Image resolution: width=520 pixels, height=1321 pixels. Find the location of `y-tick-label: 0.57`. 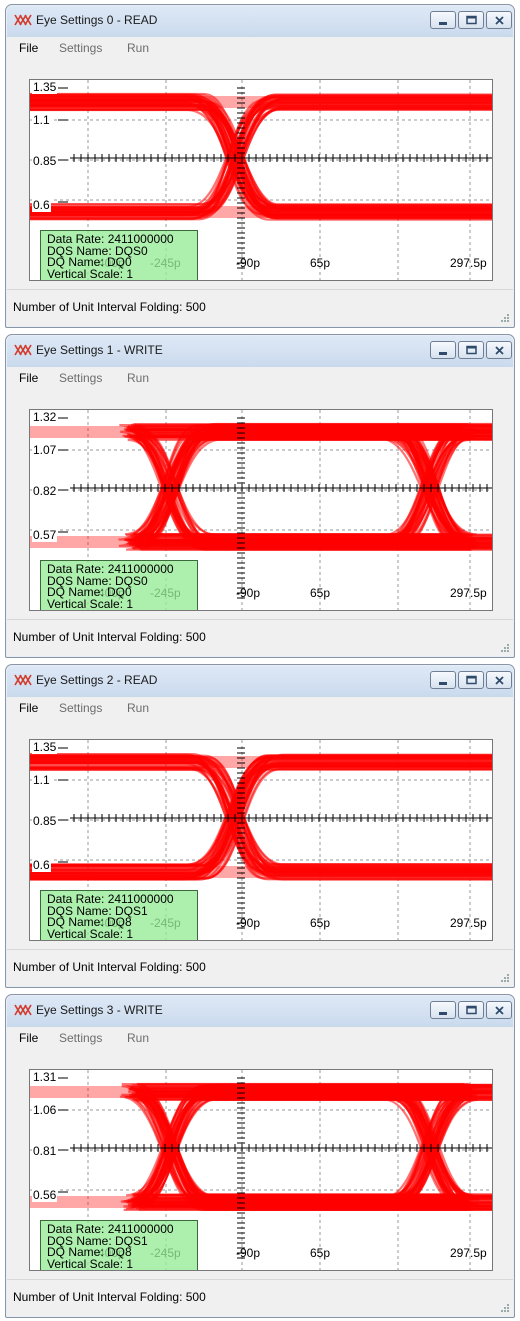

y-tick-label: 0.57 is located at coordinates (45, 535).